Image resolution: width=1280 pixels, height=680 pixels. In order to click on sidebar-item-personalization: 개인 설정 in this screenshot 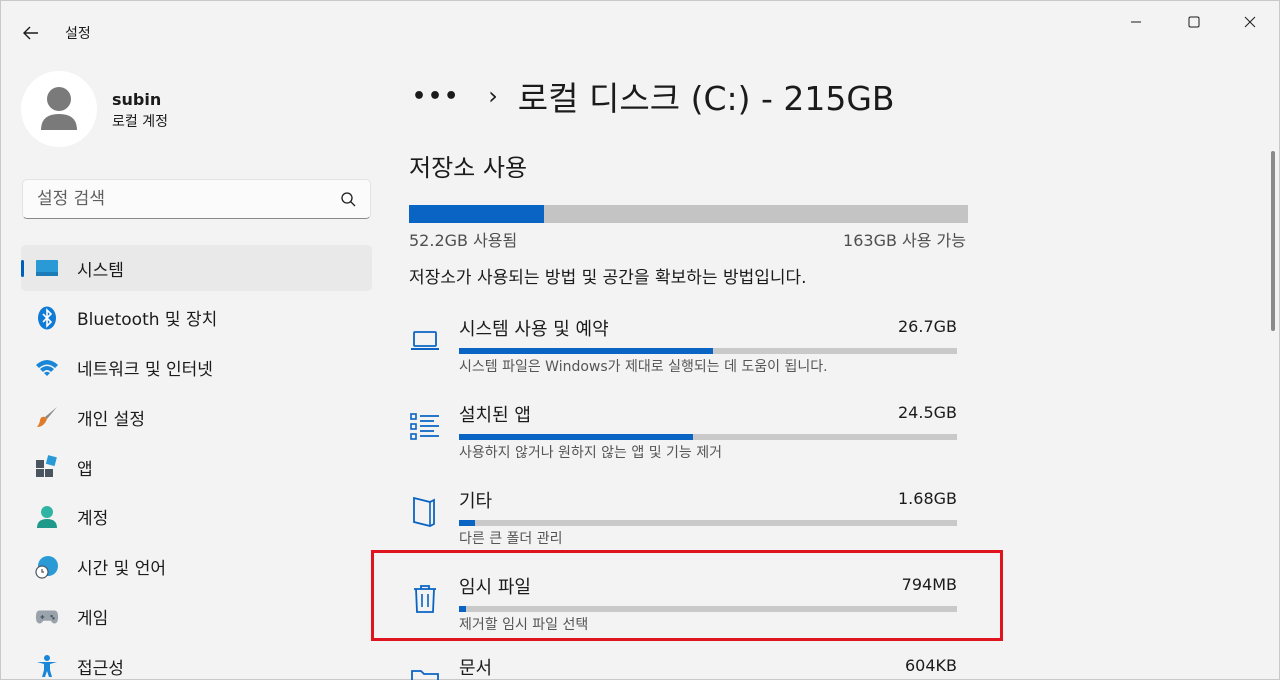, I will do `click(196, 417)`.